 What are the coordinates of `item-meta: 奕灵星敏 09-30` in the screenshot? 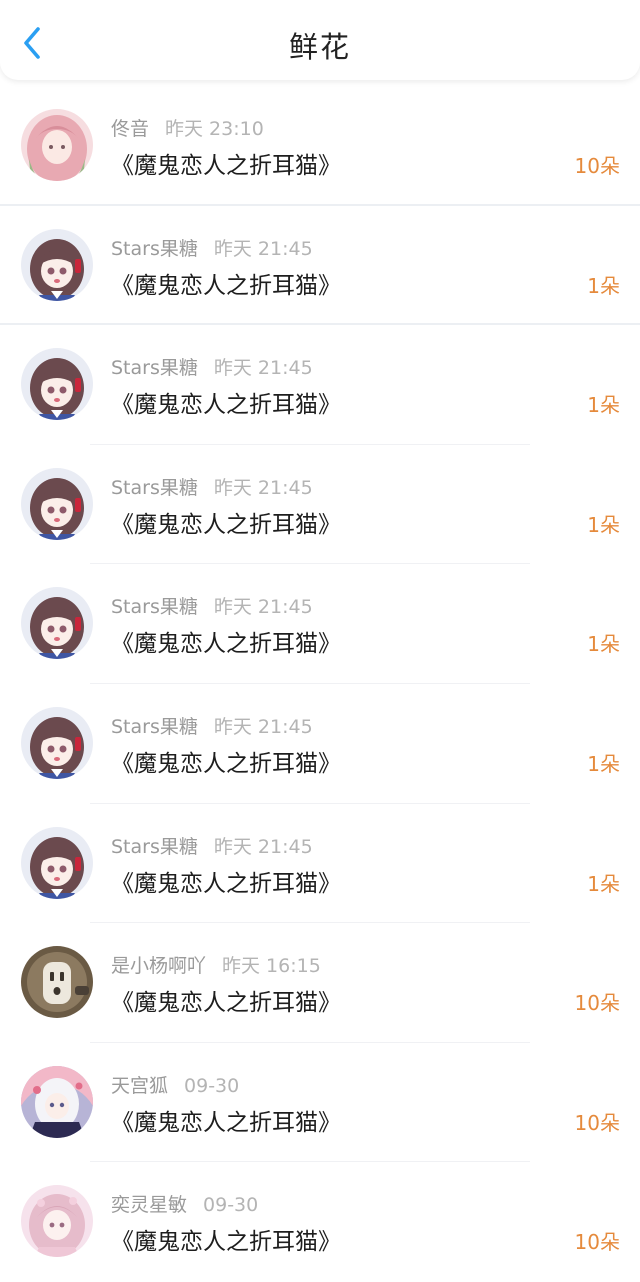 It's located at (184, 1203).